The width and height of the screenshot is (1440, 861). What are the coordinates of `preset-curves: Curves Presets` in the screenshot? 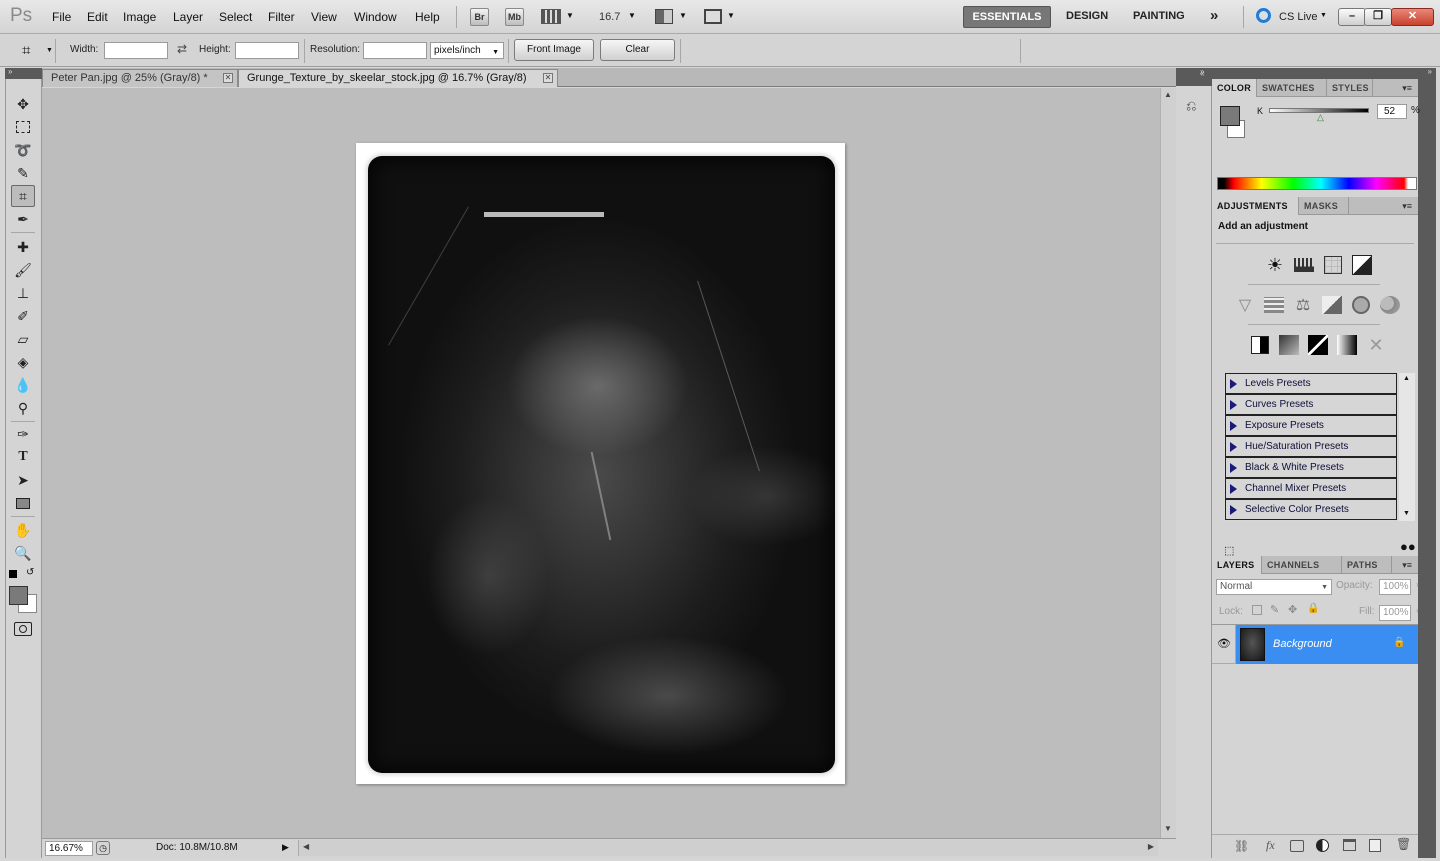 It's located at (1311, 404).